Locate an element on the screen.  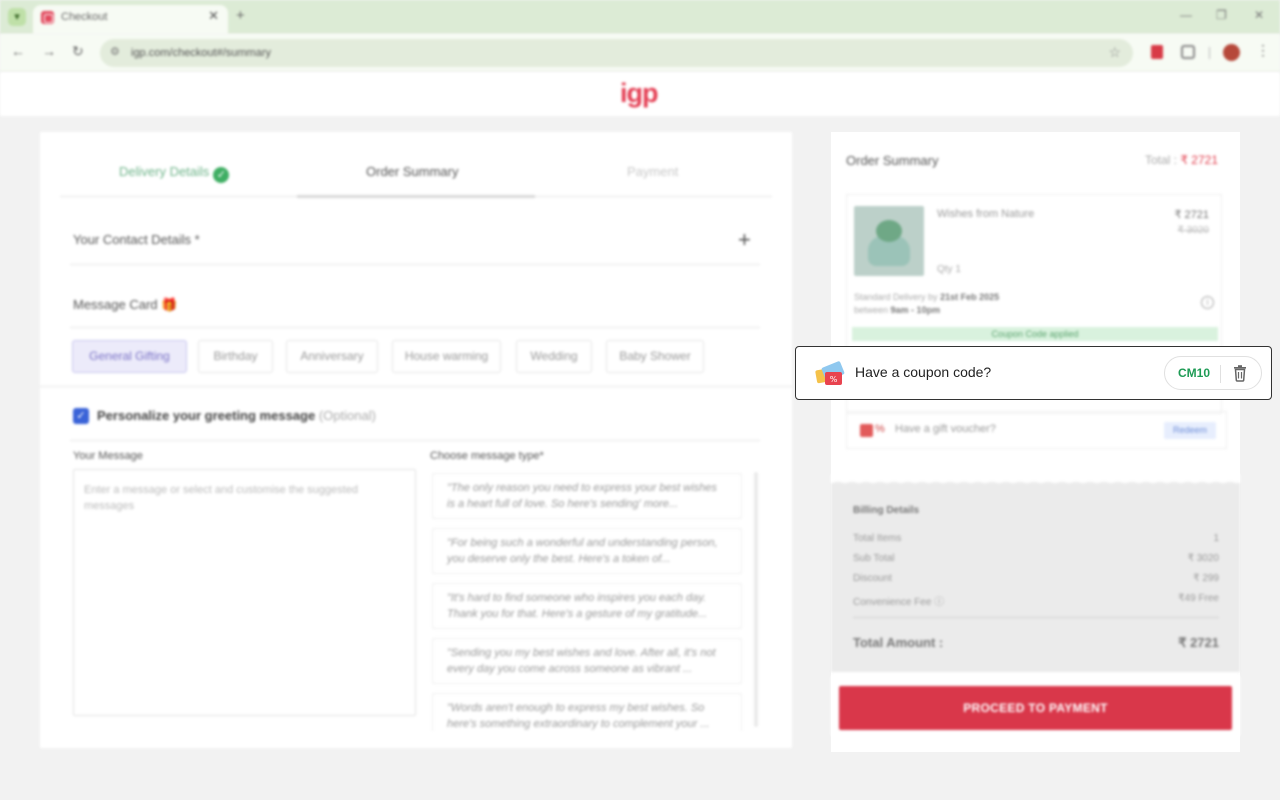
back-icon: ← is located at coordinates (18, 51).